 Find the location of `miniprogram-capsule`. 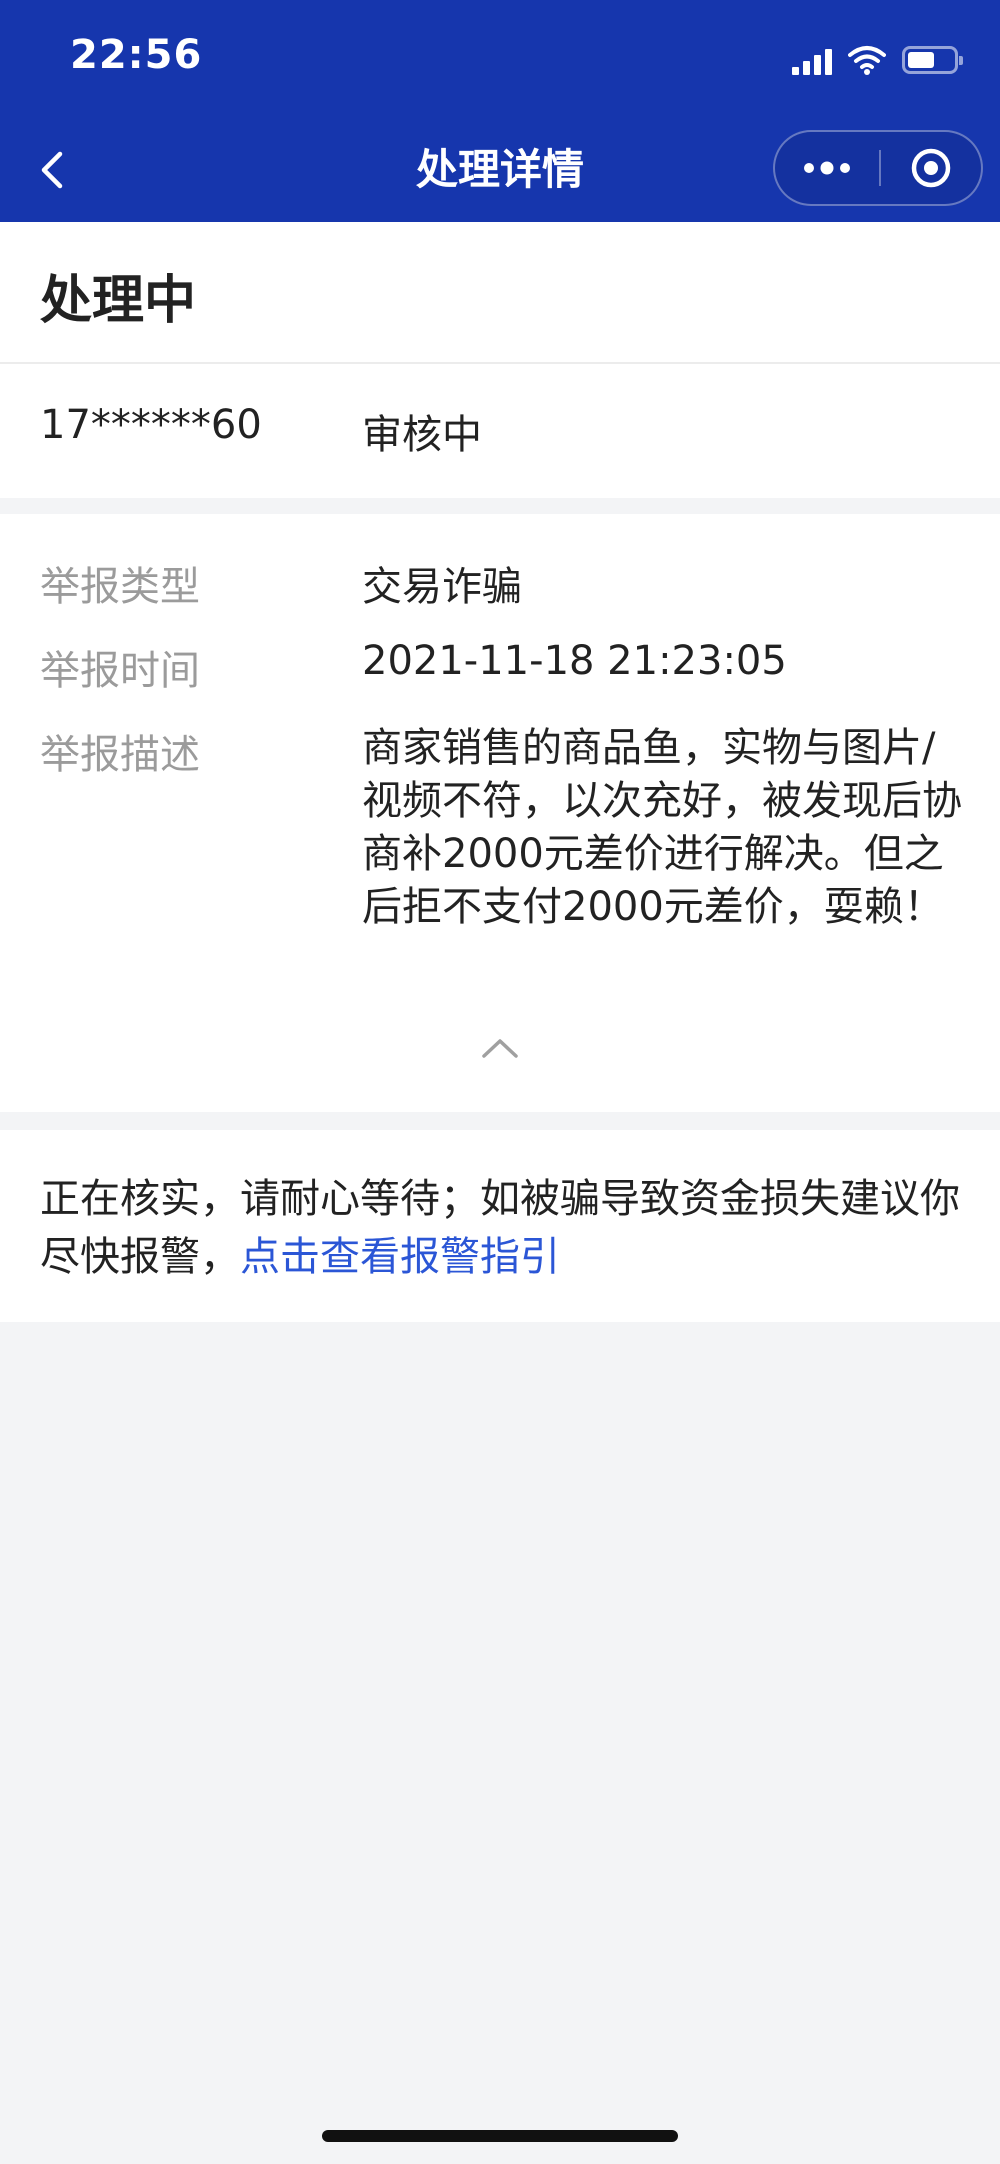

miniprogram-capsule is located at coordinates (878, 168).